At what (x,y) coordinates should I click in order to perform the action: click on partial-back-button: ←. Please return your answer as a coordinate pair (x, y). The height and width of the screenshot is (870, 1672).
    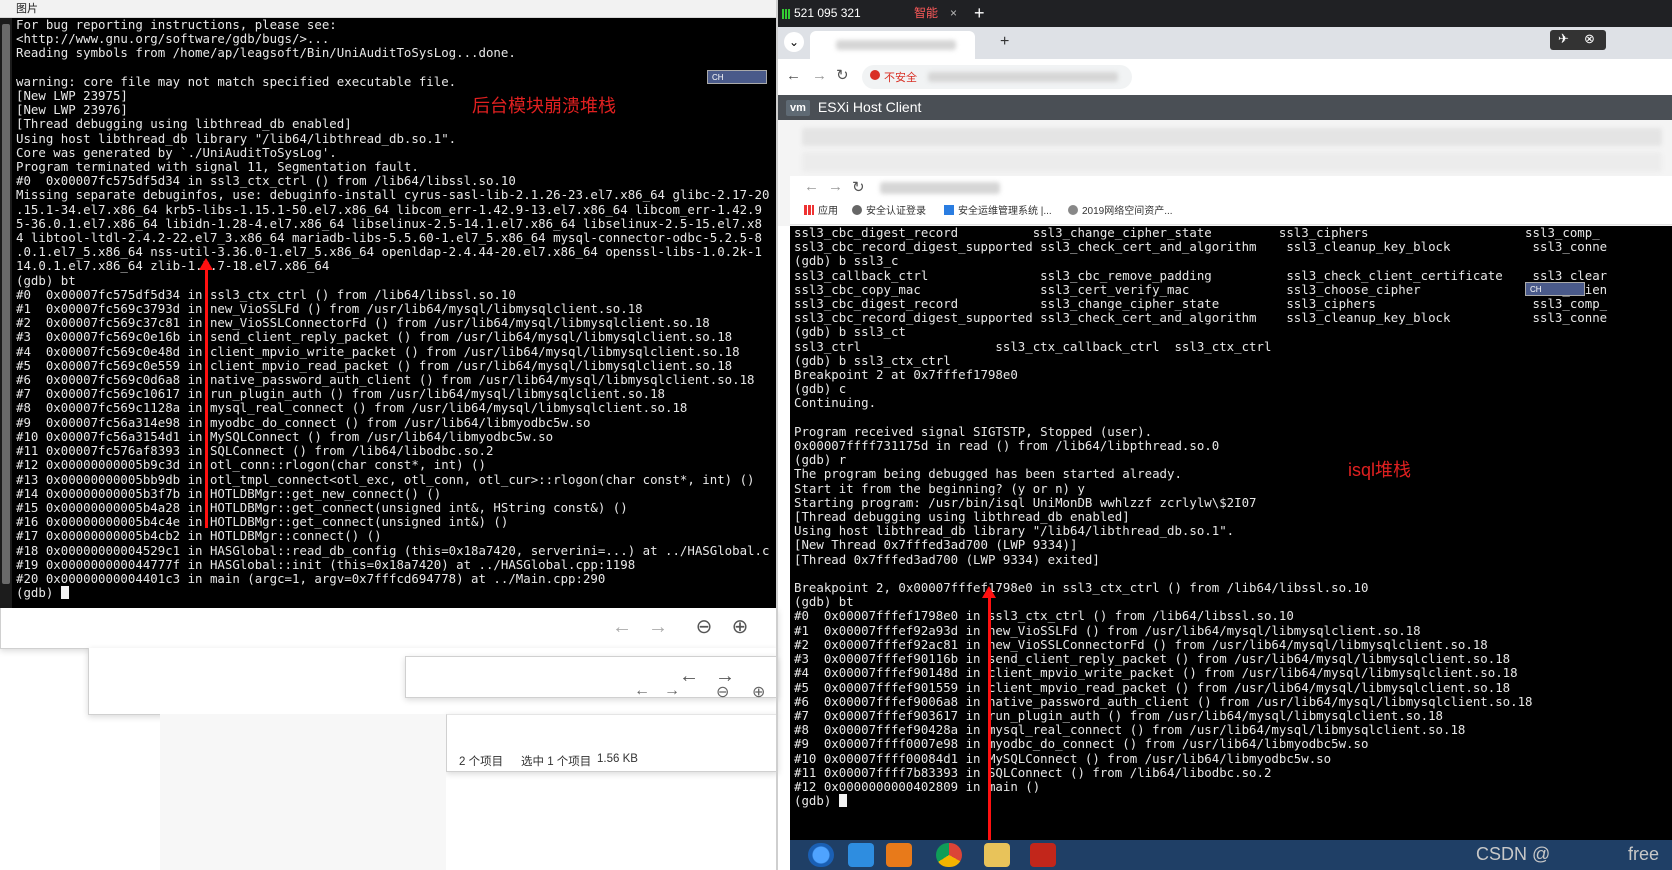
    Looking at the image, I should click on (642, 691).